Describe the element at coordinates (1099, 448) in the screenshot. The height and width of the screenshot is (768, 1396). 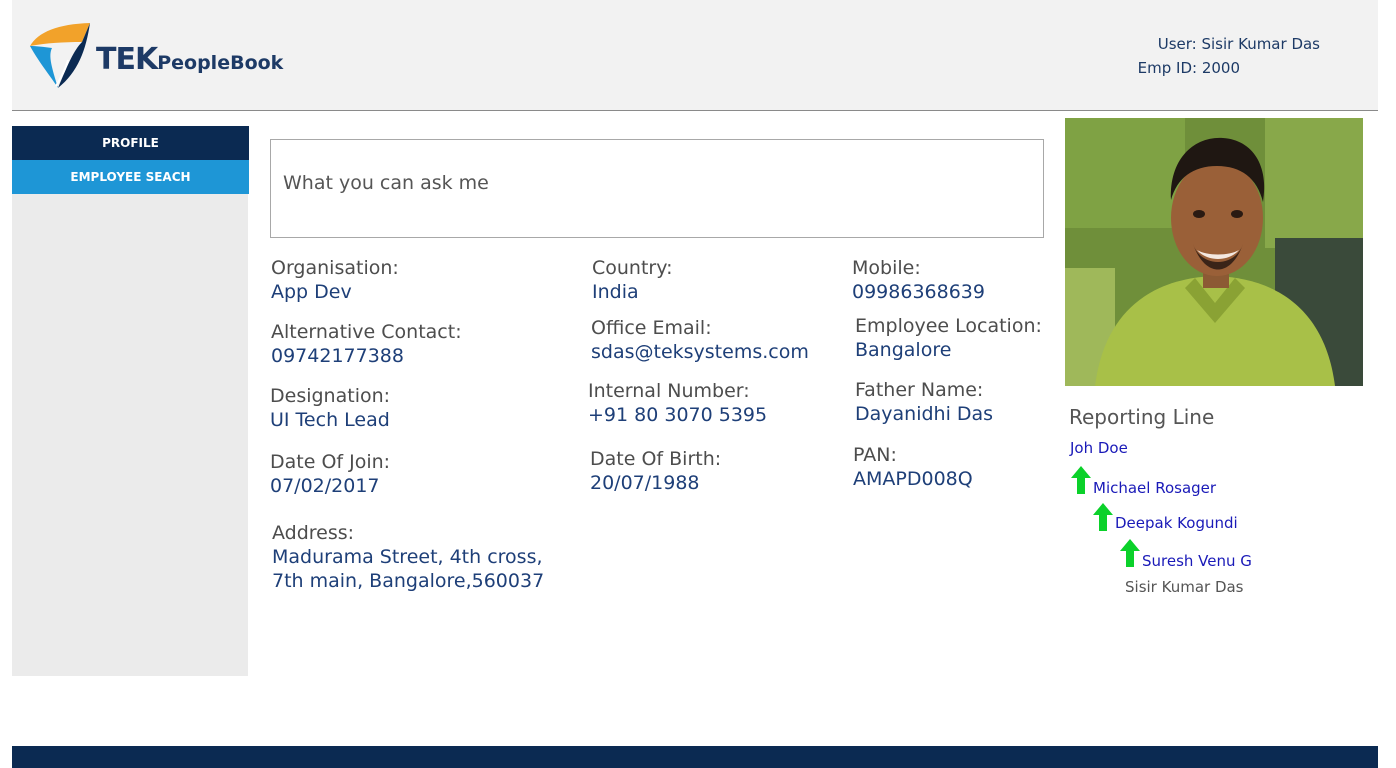
I see `reporting-link-joh-doe: Joh Doe` at that location.